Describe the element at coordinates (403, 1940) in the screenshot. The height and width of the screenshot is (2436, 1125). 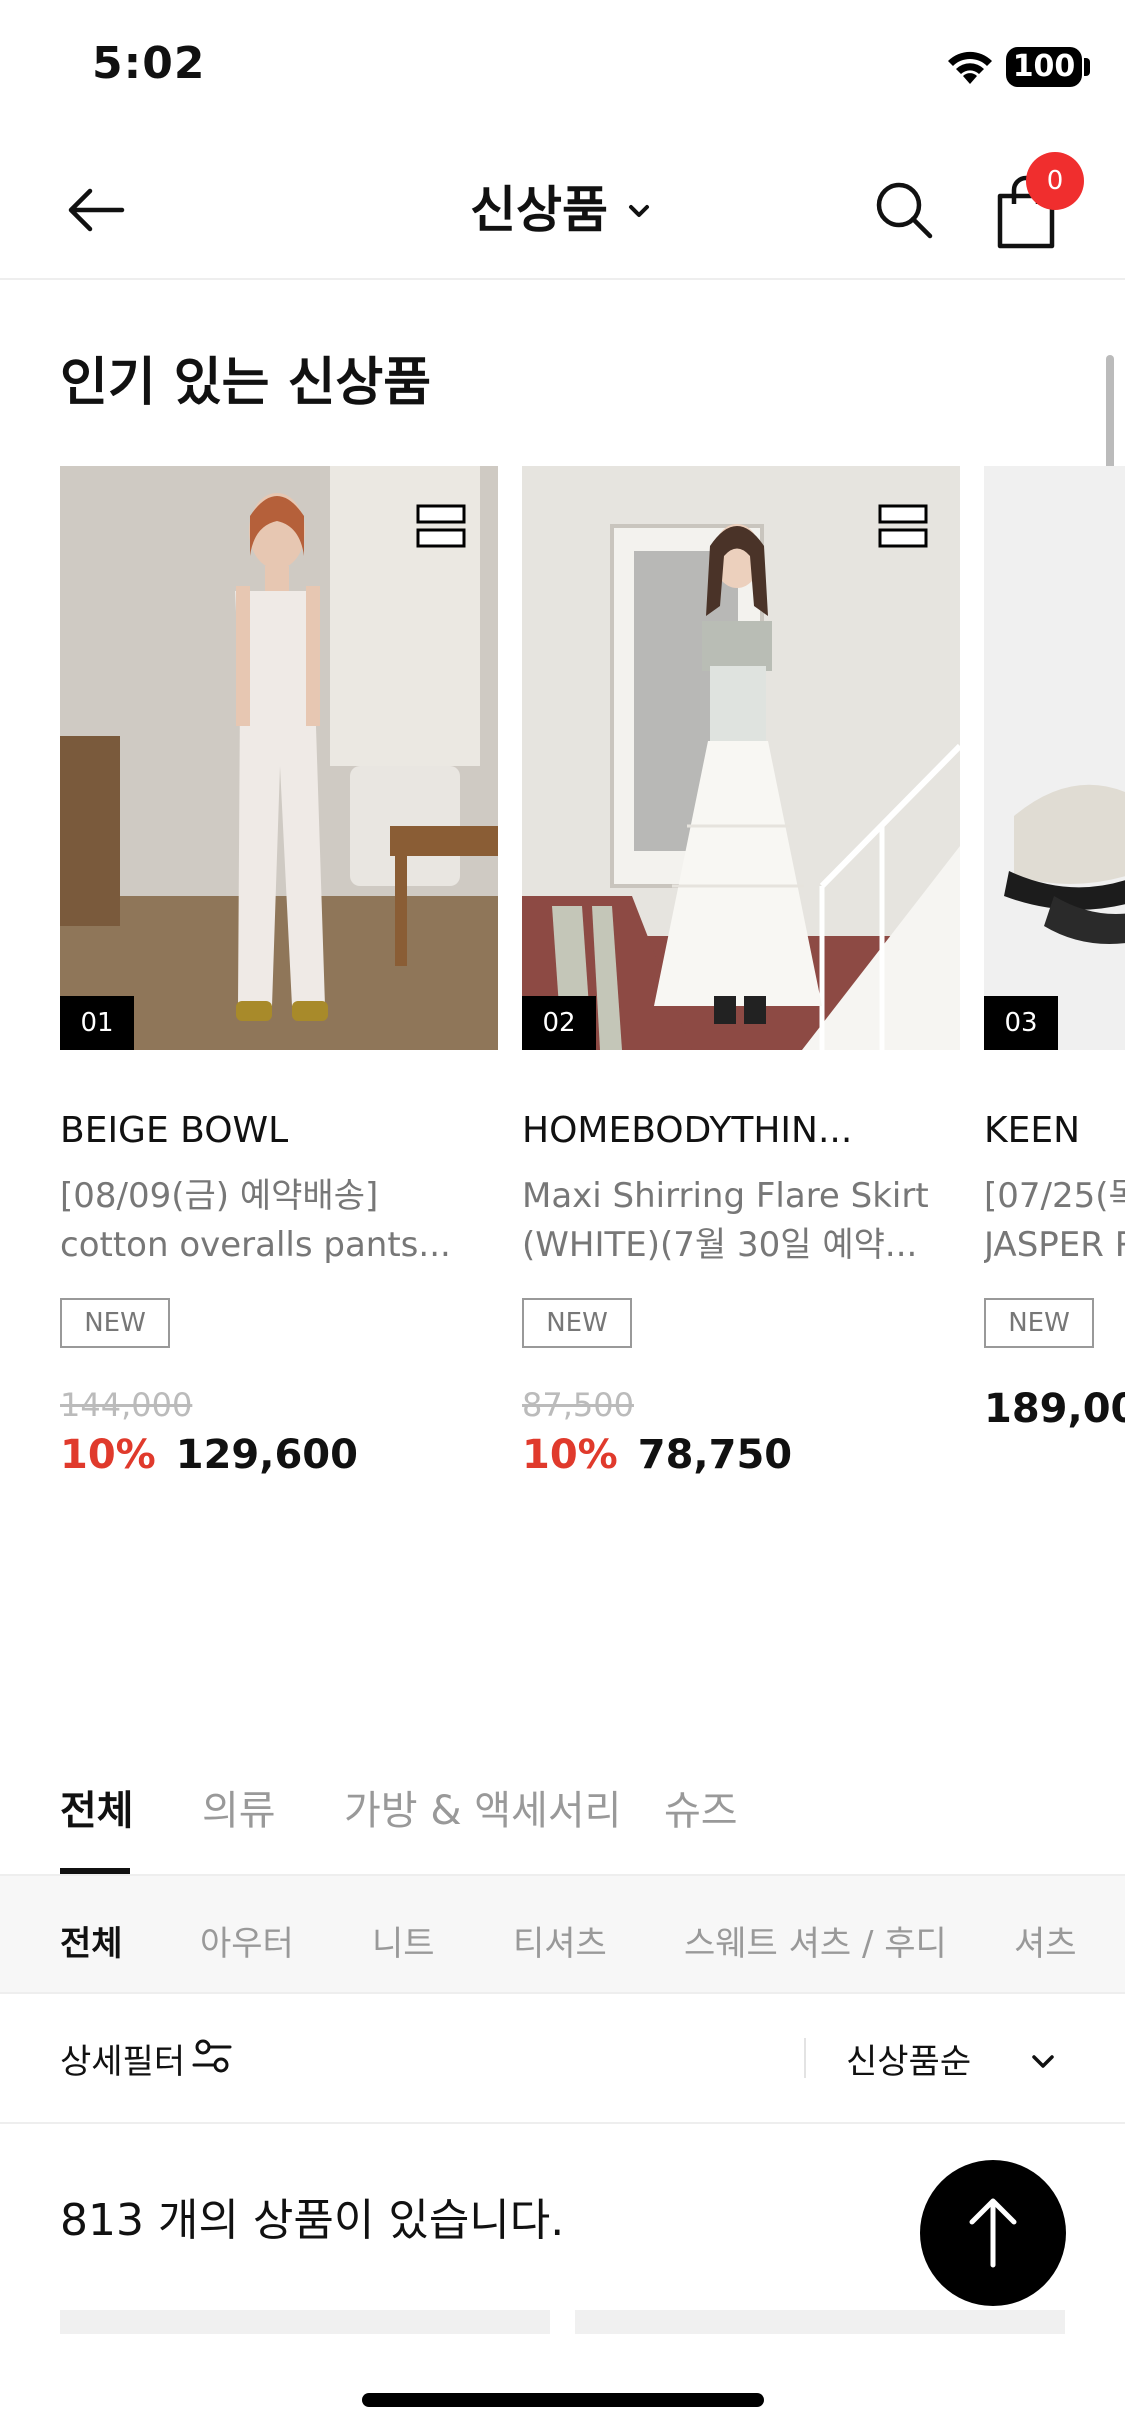
I see `subtab-knit: 니트` at that location.